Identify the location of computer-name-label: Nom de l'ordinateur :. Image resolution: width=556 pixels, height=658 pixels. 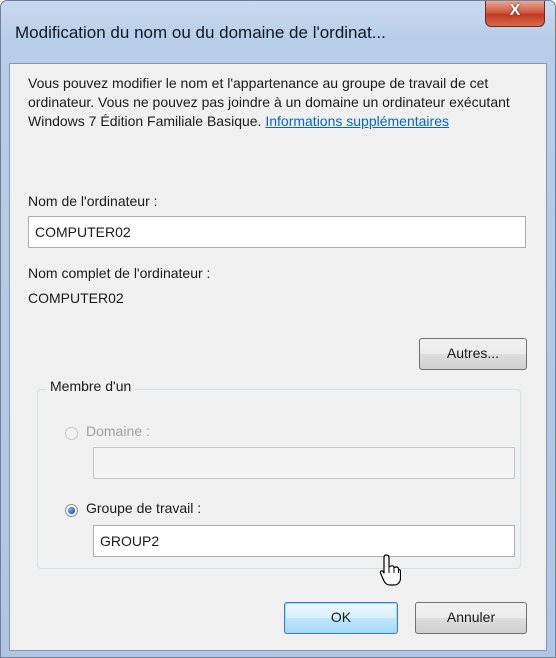
(93, 201).